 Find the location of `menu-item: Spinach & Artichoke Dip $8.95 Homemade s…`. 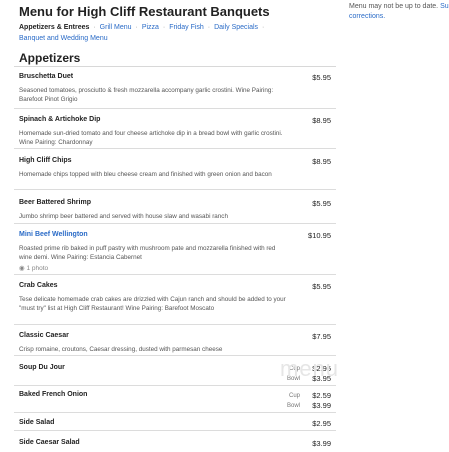

menu-item: Spinach & Artichoke Dip $8.95 Homemade s… is located at coordinates (175, 132).